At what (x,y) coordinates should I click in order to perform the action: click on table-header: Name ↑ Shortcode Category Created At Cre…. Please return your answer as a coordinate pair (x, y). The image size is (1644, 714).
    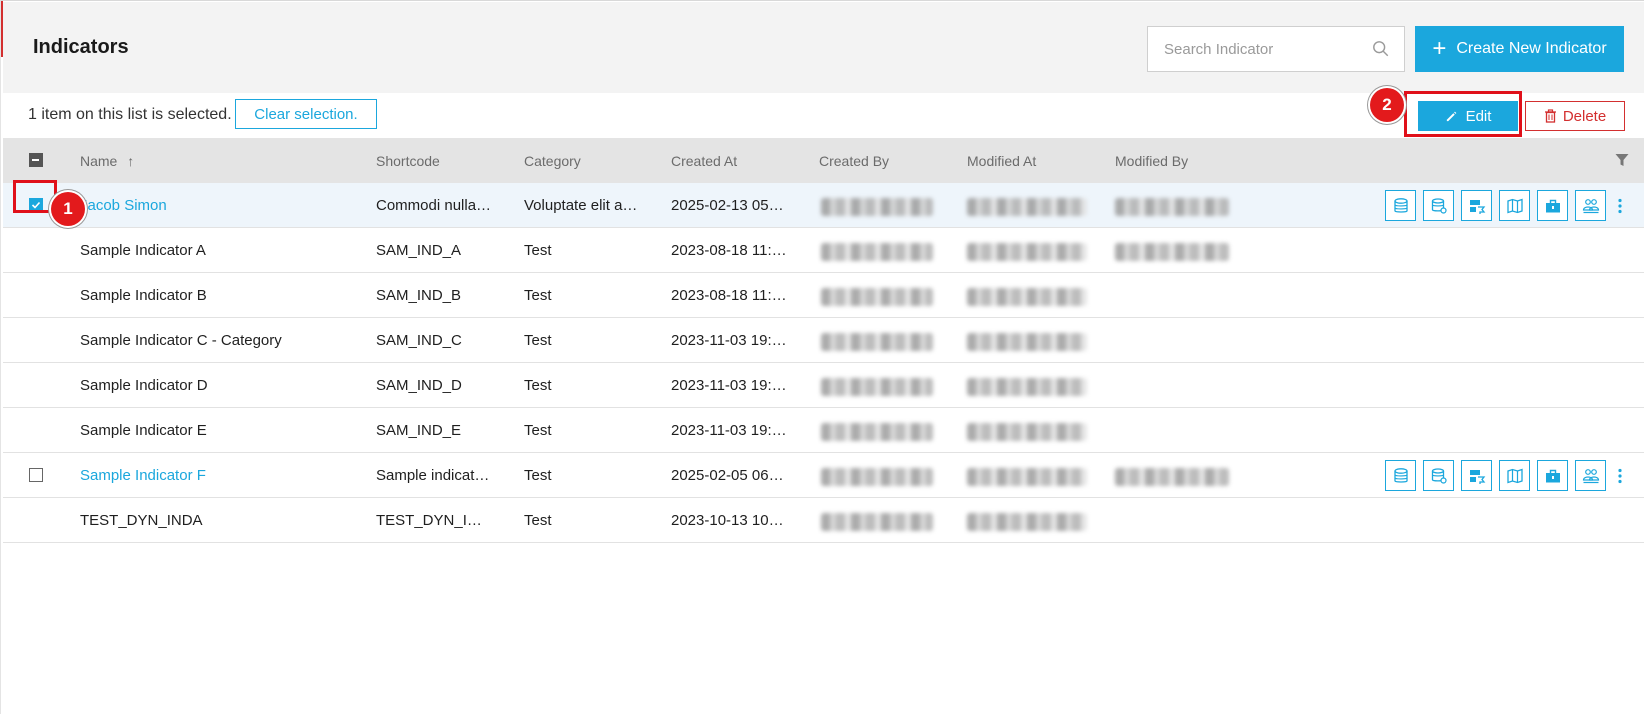
    Looking at the image, I should click on (823, 160).